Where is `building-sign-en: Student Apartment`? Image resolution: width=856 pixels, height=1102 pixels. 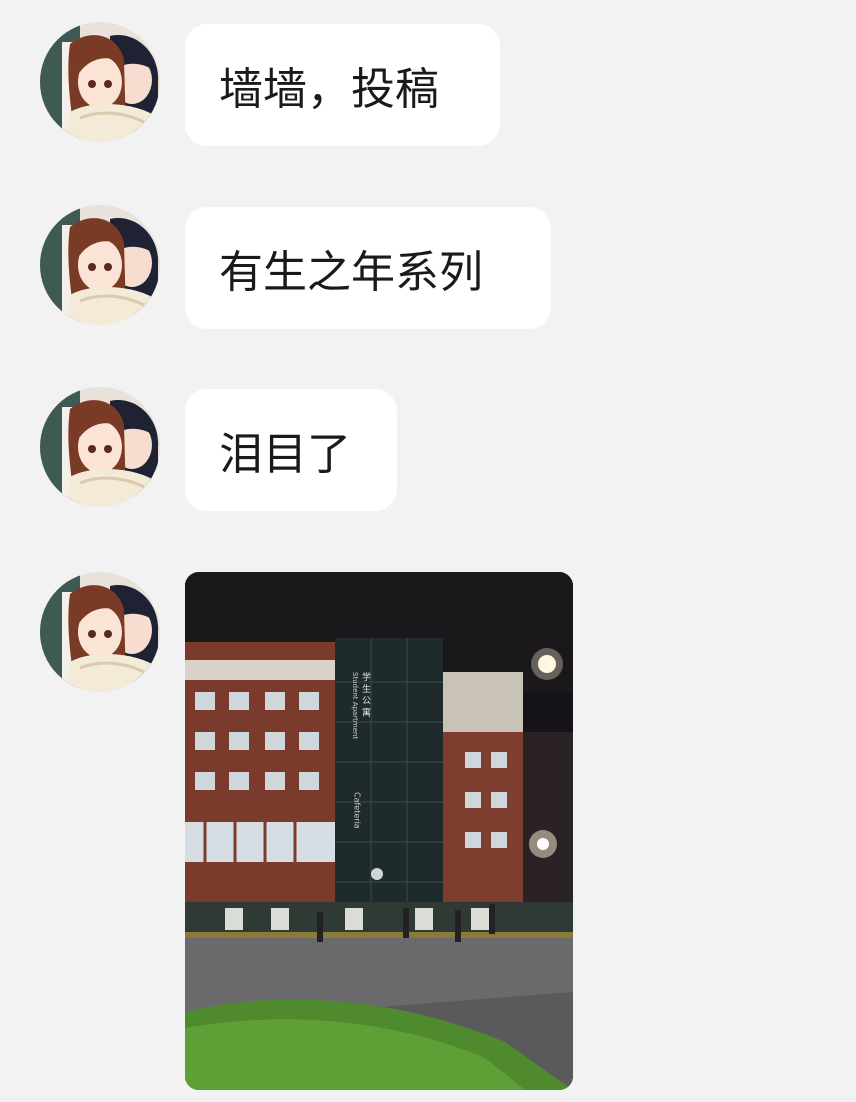
building-sign-en: Student Apartment is located at coordinates (355, 705).